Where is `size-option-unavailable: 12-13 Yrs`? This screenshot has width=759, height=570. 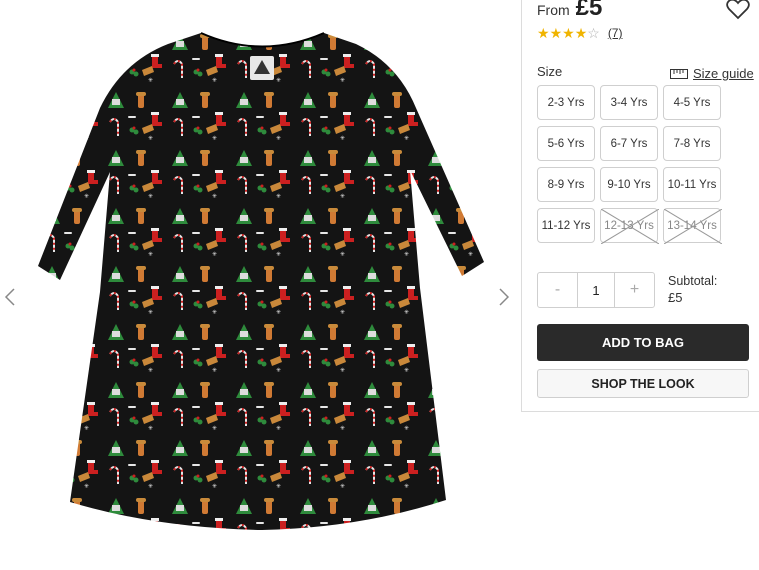
size-option-unavailable: 12-13 Yrs is located at coordinates (629, 226).